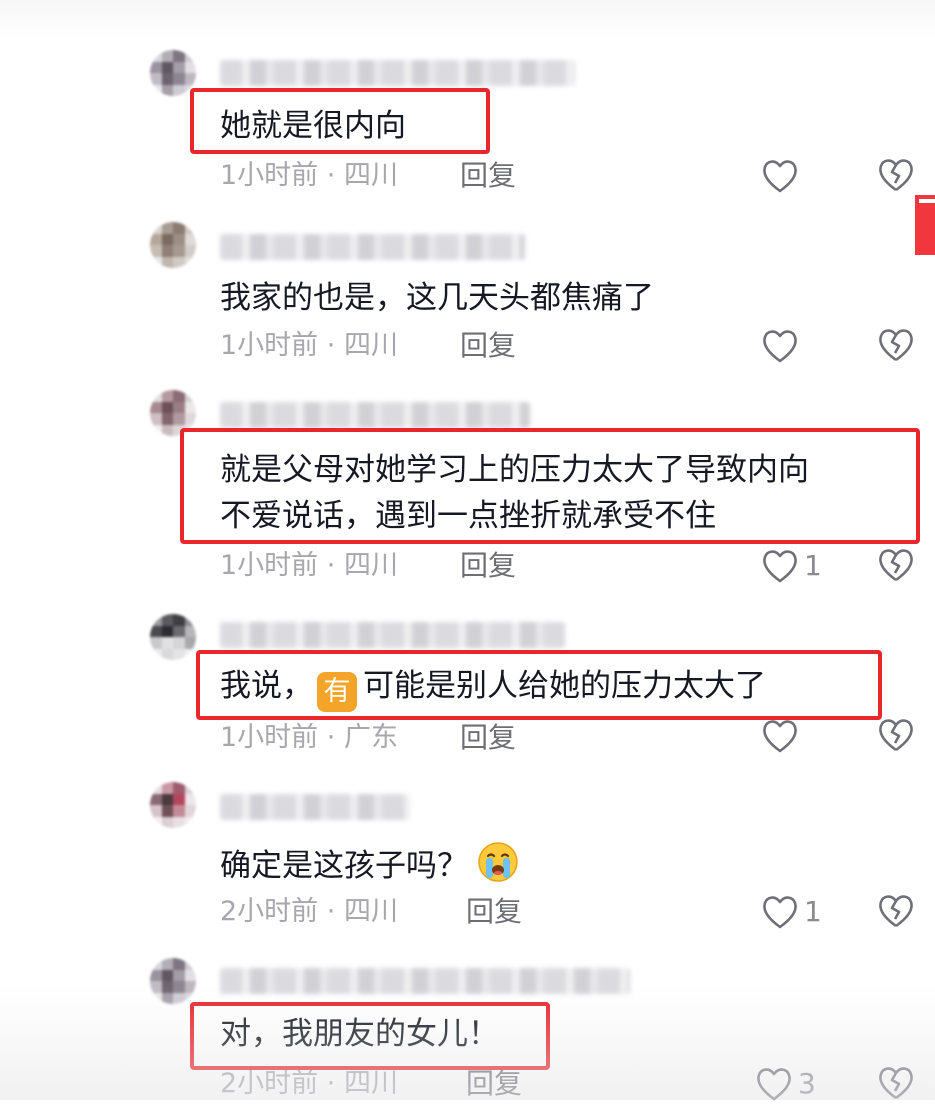  What do you see at coordinates (344, 866) in the screenshot?
I see `comment-text-body: 确定是这孩子吗？` at bounding box center [344, 866].